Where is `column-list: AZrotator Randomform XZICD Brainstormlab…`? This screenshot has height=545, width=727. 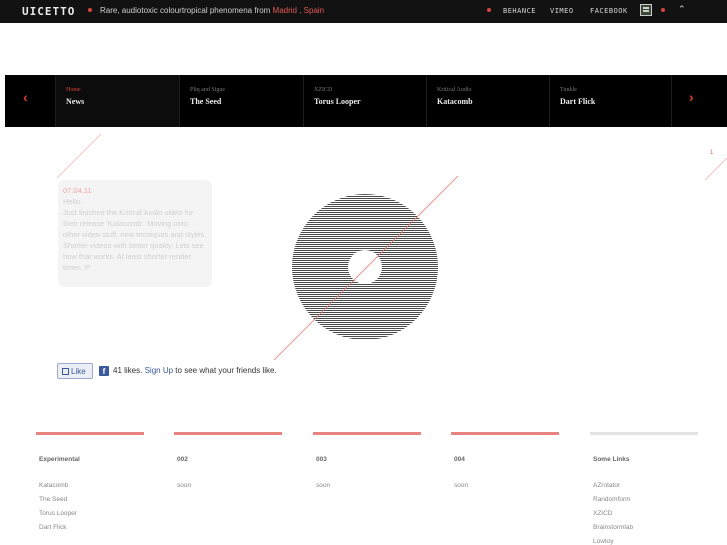 column-list: AZrotator Randomform XZICD Brainstormlab… is located at coordinates (645, 512).